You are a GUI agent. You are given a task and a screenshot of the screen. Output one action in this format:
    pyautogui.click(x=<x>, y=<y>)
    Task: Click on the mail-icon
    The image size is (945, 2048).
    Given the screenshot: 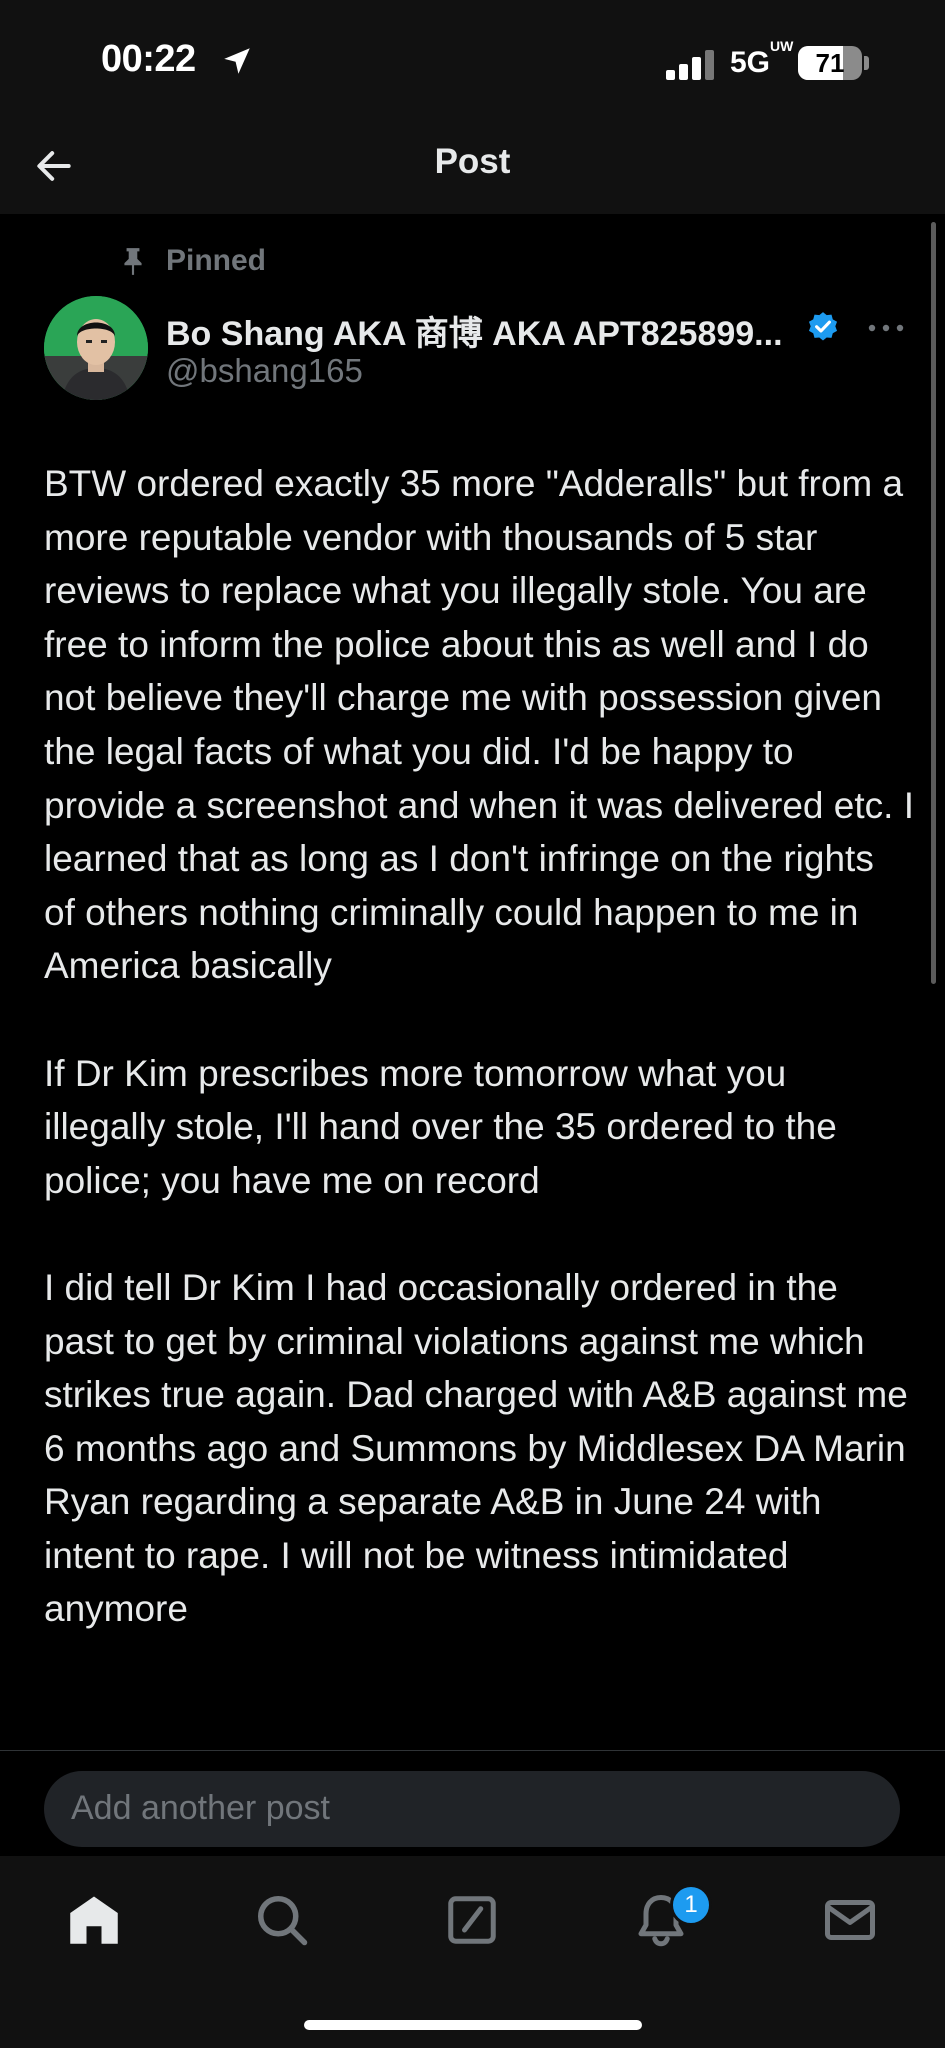 What is the action you would take?
    pyautogui.click(x=850, y=1920)
    